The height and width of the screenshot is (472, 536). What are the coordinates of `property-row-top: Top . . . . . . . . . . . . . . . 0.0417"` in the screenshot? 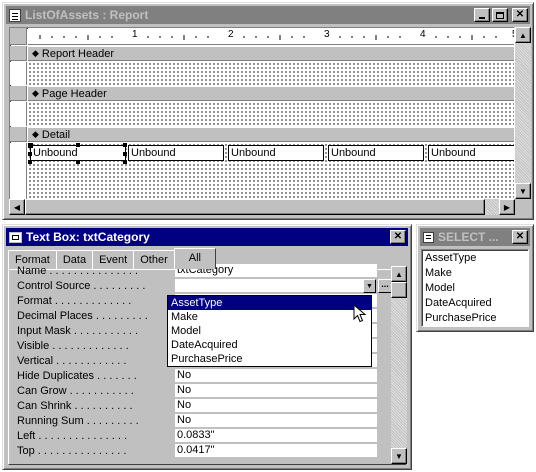 It's located at (199, 451).